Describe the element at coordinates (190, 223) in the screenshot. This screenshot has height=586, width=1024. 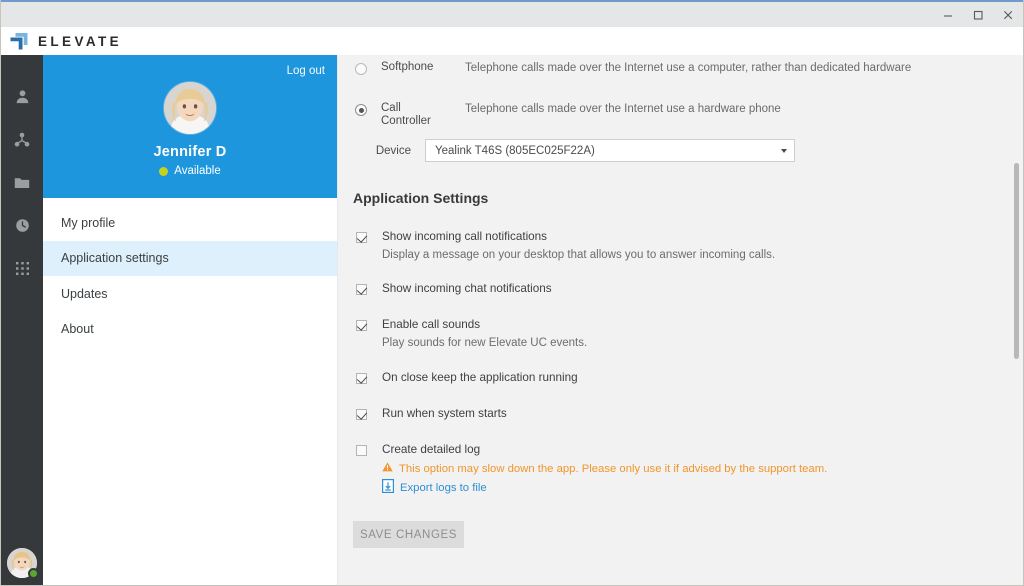
I see `menu-item-my-profile: My profile` at that location.